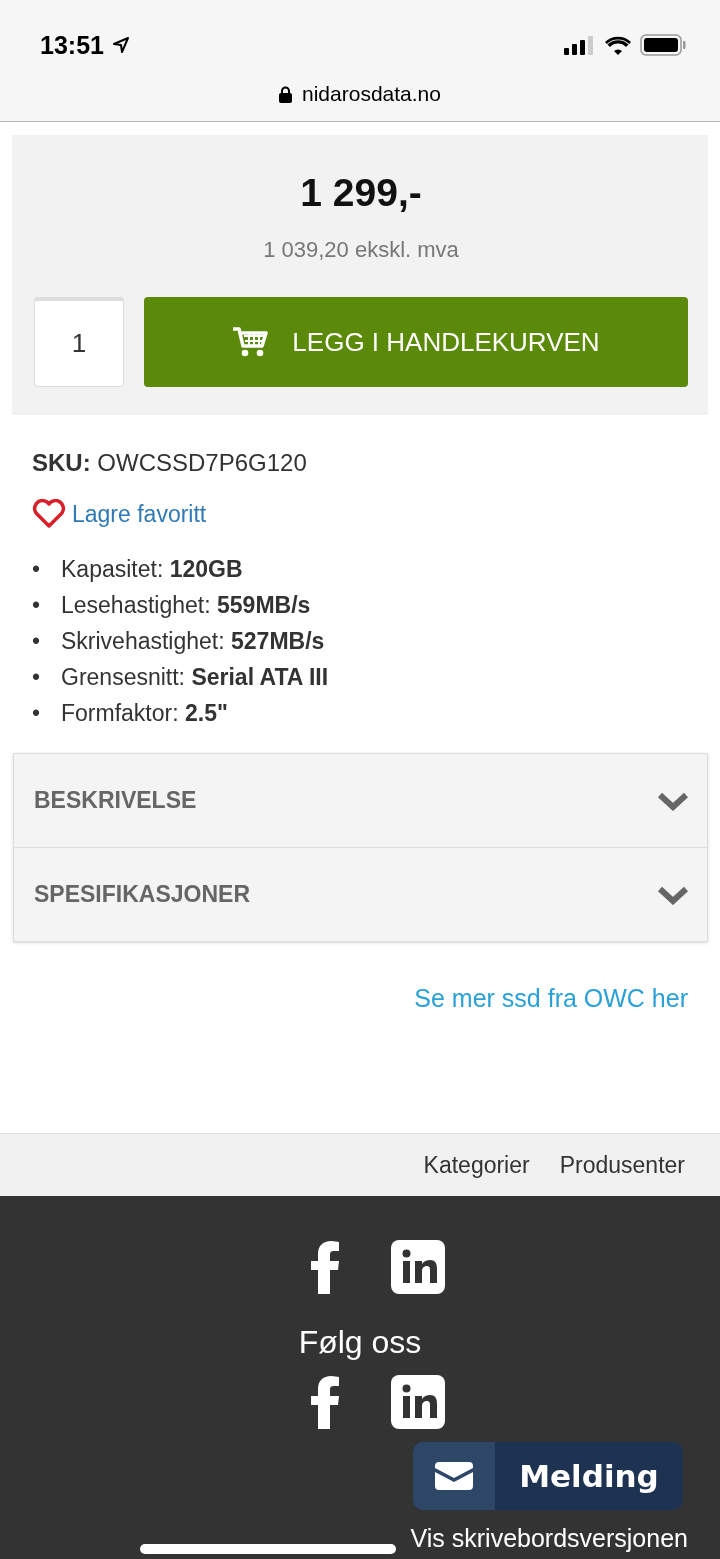 This screenshot has height=1559, width=720. I want to click on footer-nav-link: Produsenter, so click(622, 1165).